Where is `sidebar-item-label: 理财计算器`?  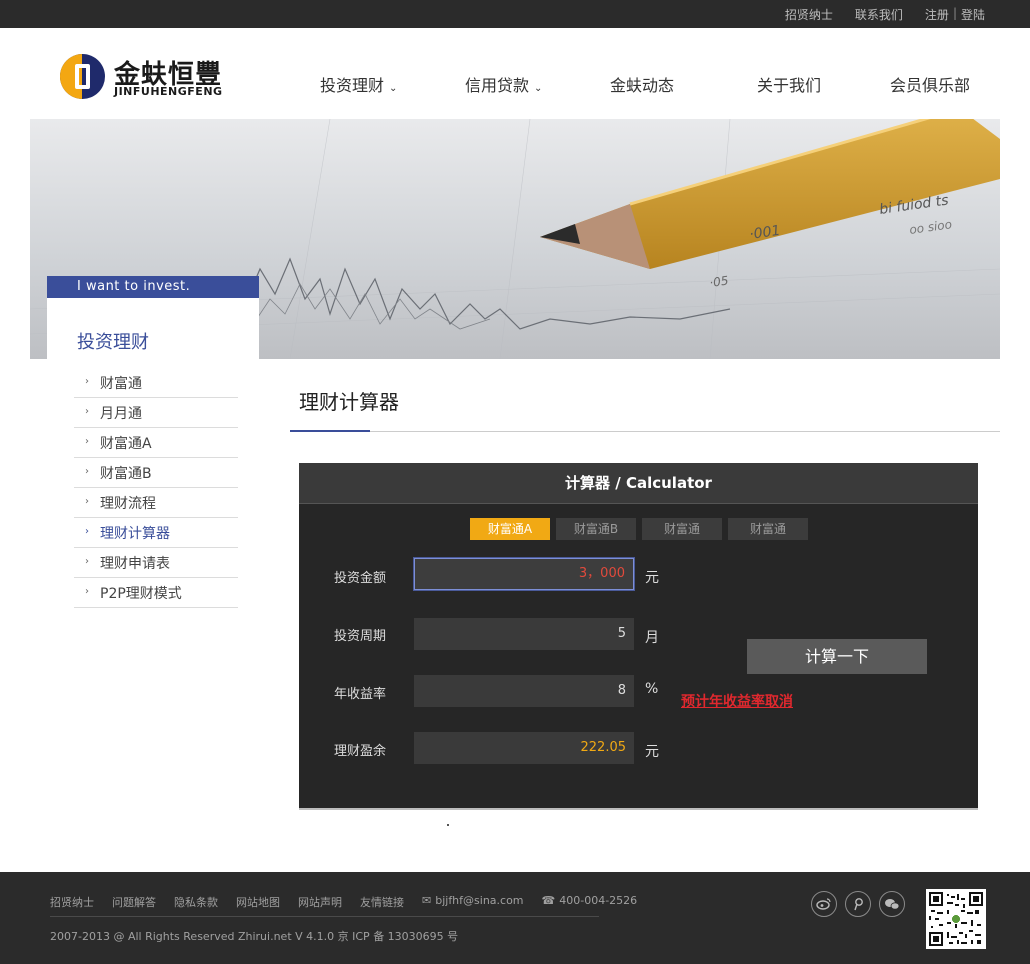
sidebar-item-label: 理财计算器 is located at coordinates (135, 533).